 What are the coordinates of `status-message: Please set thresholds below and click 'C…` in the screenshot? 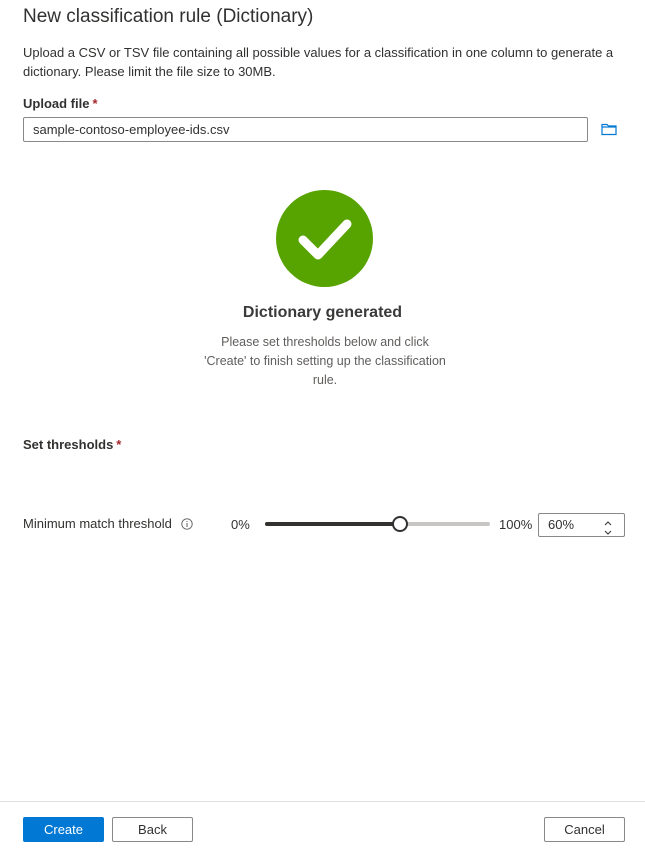 It's located at (325, 361).